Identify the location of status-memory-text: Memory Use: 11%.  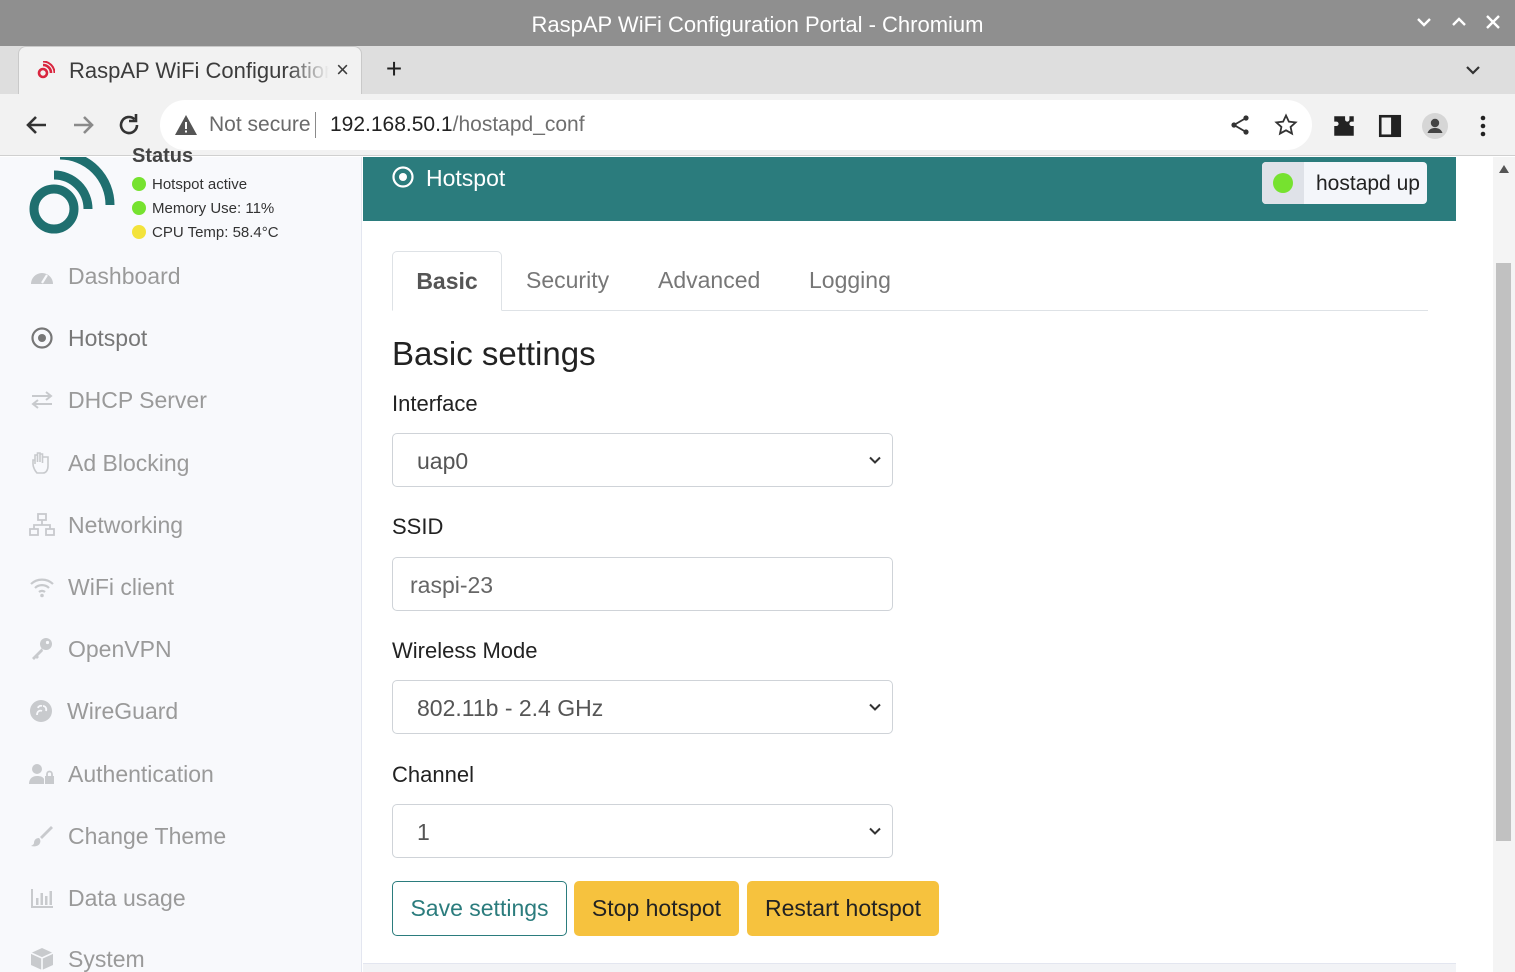
(213, 208).